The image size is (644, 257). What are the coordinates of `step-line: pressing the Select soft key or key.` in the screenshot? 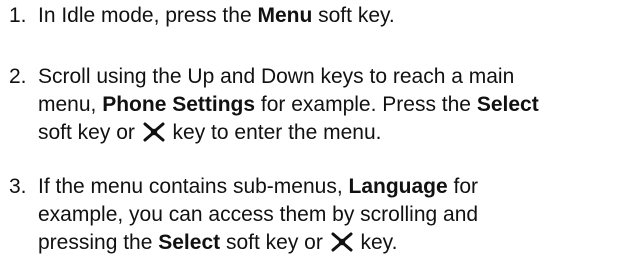 It's located at (258, 243).